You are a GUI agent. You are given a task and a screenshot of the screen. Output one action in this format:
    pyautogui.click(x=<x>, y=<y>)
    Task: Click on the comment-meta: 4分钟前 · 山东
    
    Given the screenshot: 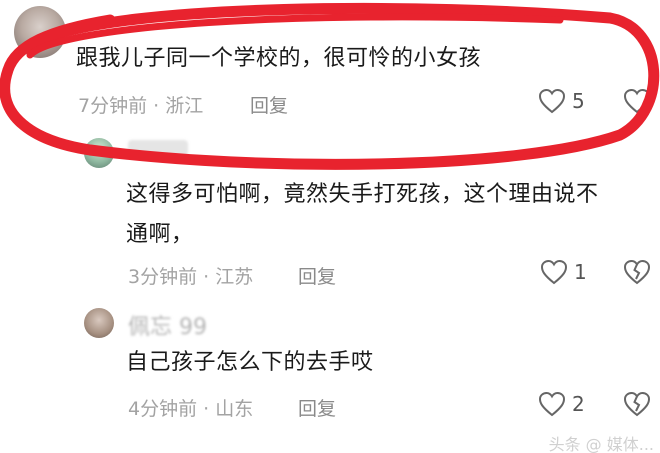 What is the action you would take?
    pyautogui.click(x=191, y=409)
    